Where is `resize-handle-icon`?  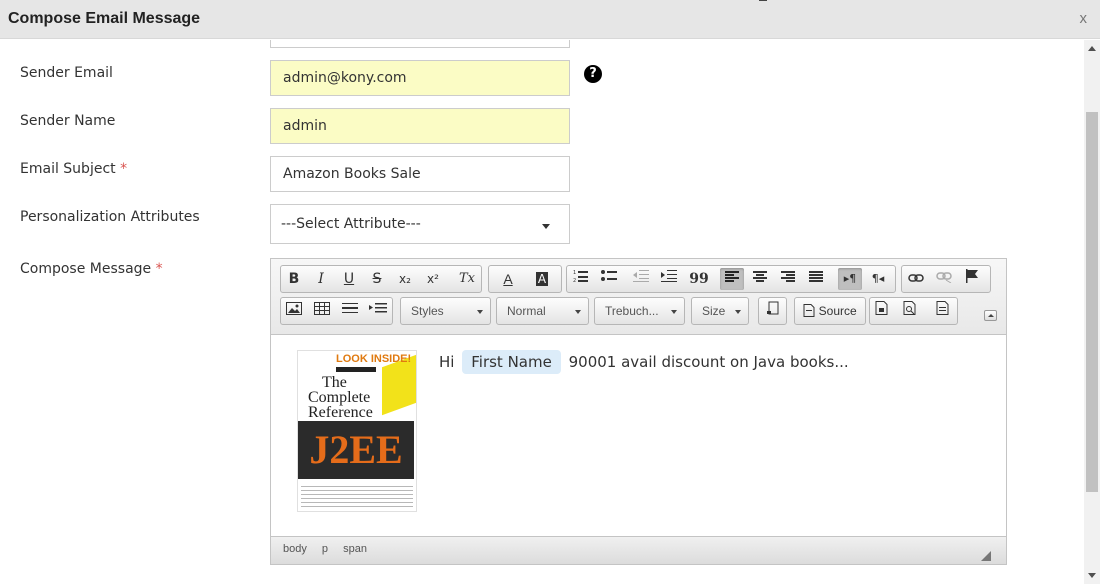 resize-handle-icon is located at coordinates (986, 556).